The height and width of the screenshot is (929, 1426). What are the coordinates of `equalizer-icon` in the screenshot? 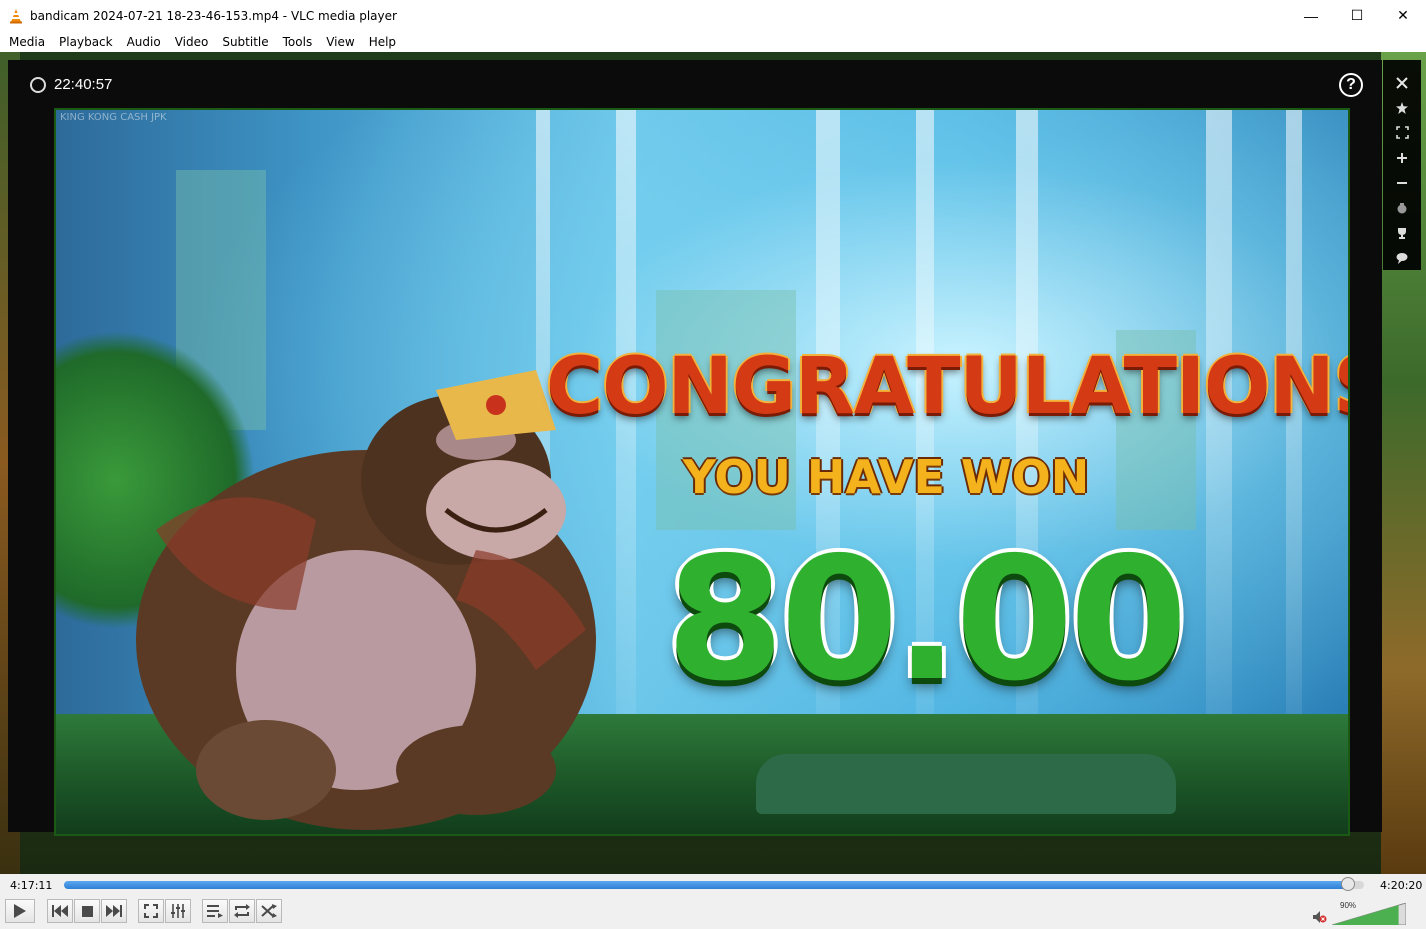 It's located at (178, 911).